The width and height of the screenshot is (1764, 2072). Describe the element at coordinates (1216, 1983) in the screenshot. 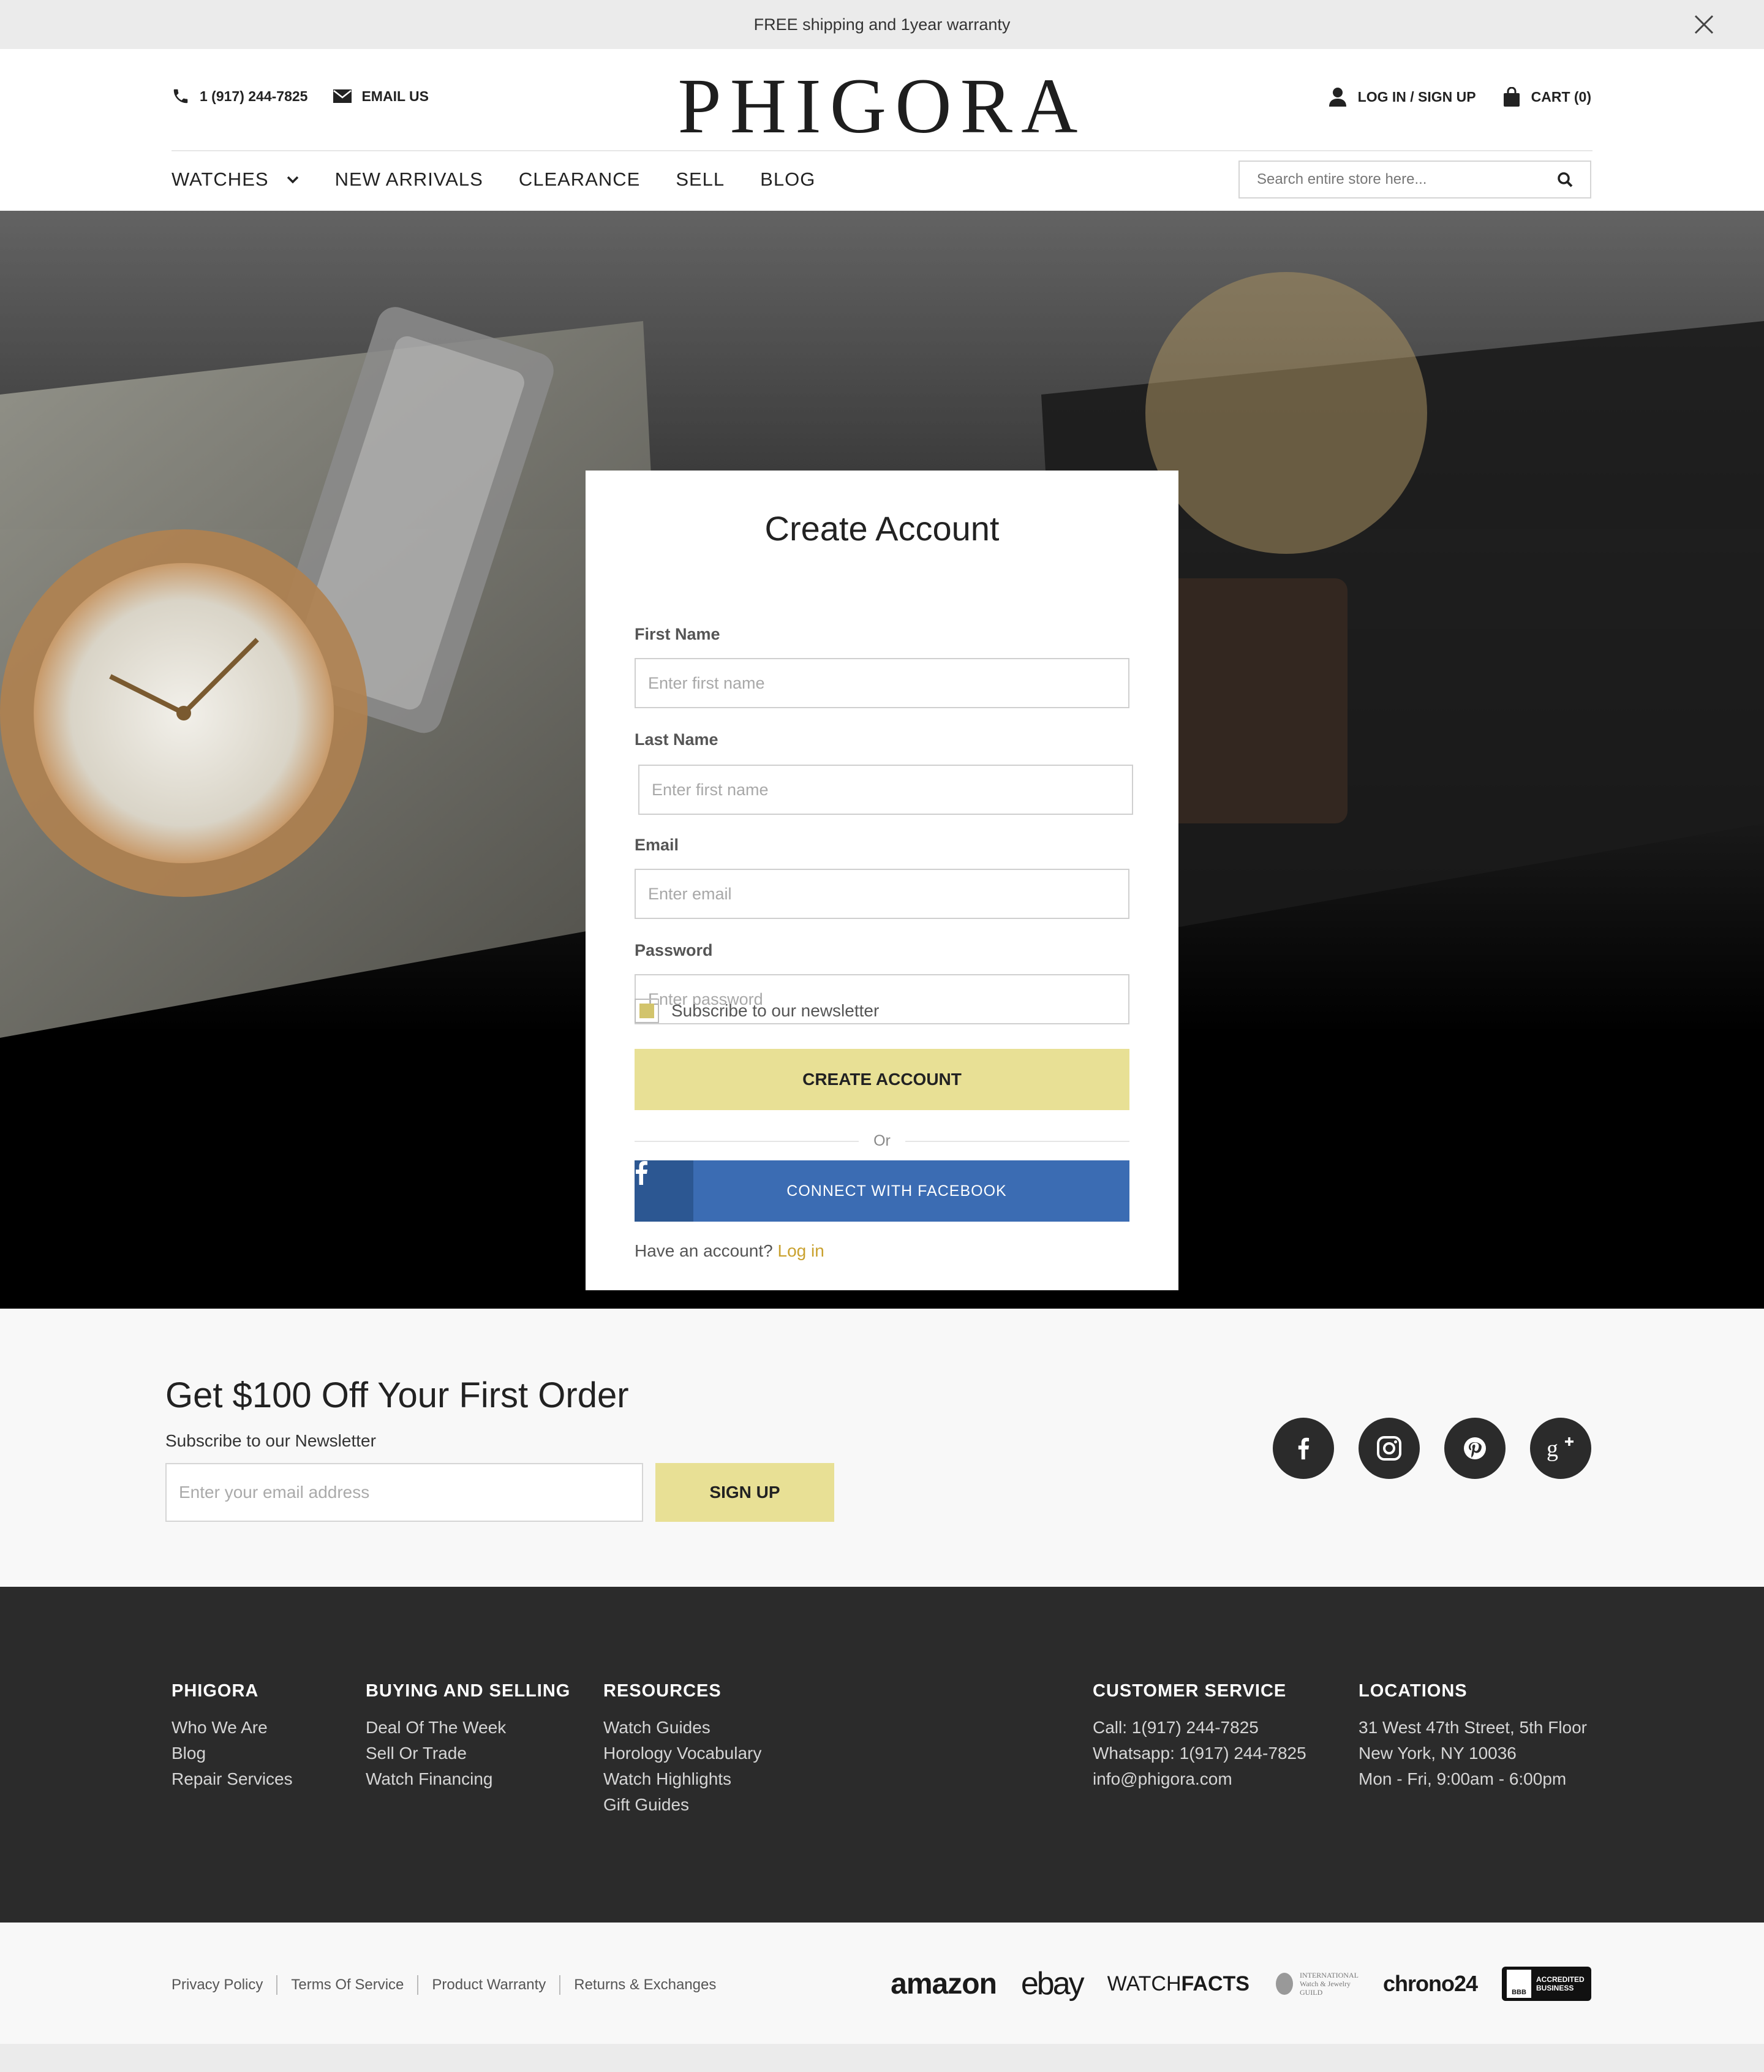

I see `watchfacts-logo-text-b: FACTS` at that location.